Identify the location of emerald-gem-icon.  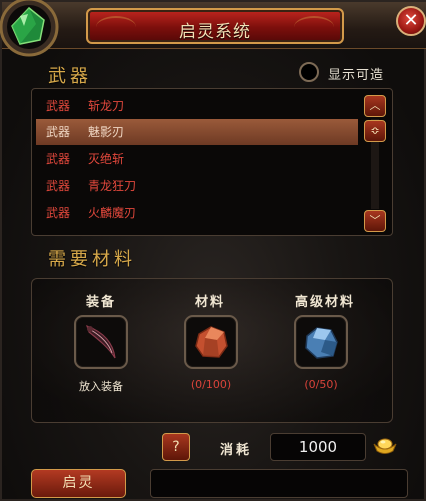
(29, 28).